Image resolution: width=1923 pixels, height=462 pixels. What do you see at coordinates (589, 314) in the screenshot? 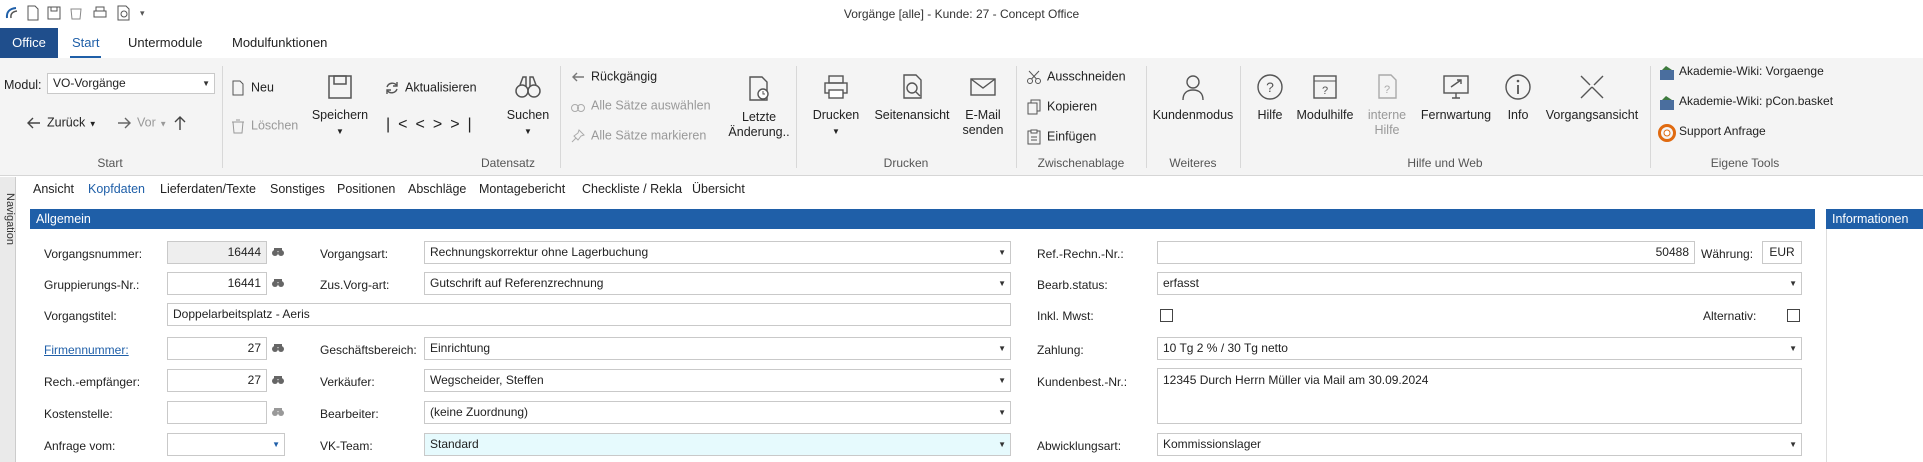
I see `vorgangstitel-field: Doppelarbeitsplatz - Aeris` at bounding box center [589, 314].